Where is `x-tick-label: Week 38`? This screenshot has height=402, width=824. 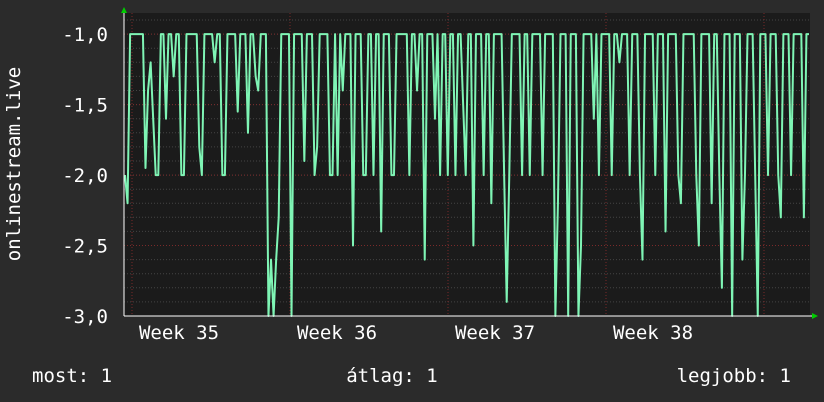
x-tick-label: Week 38 is located at coordinates (653, 333).